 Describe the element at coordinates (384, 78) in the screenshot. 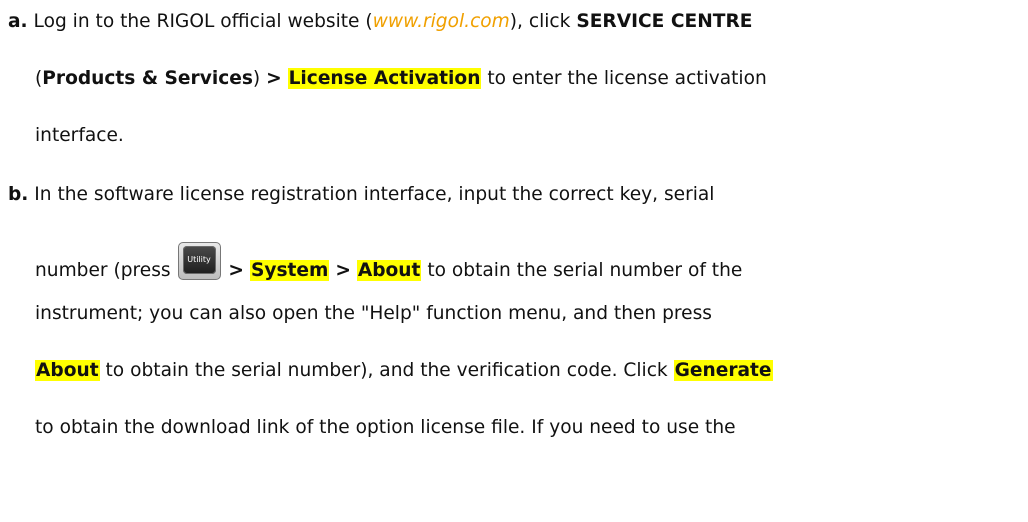

I see `menu-license-activation: License Activation` at that location.